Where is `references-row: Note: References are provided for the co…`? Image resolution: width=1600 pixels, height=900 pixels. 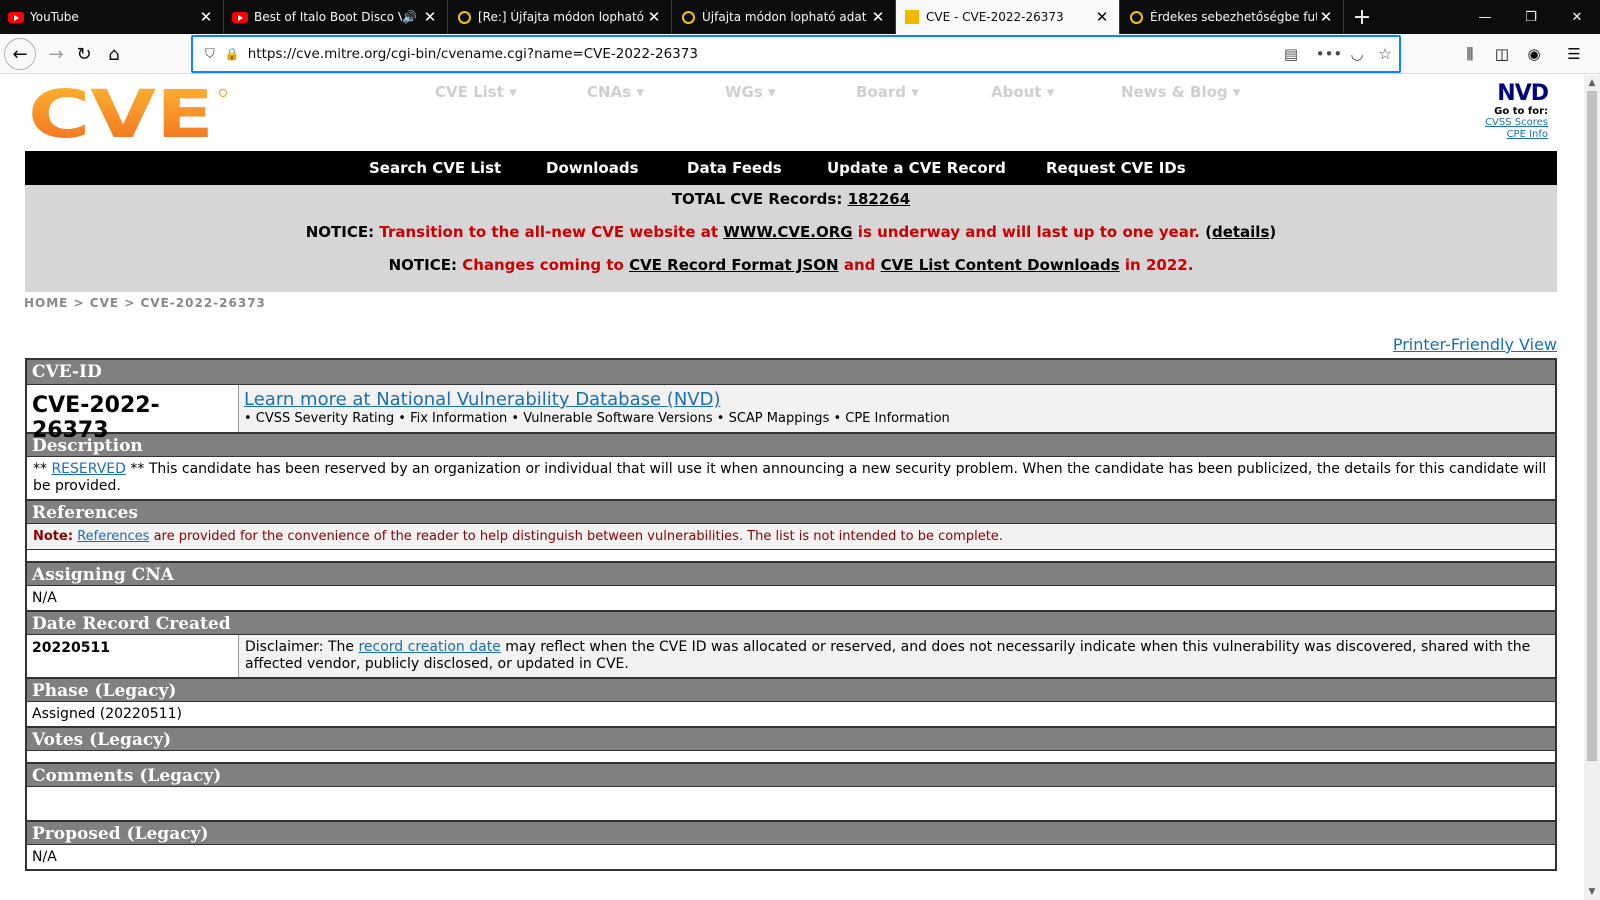 references-row: Note: References are provided for the co… is located at coordinates (791, 536).